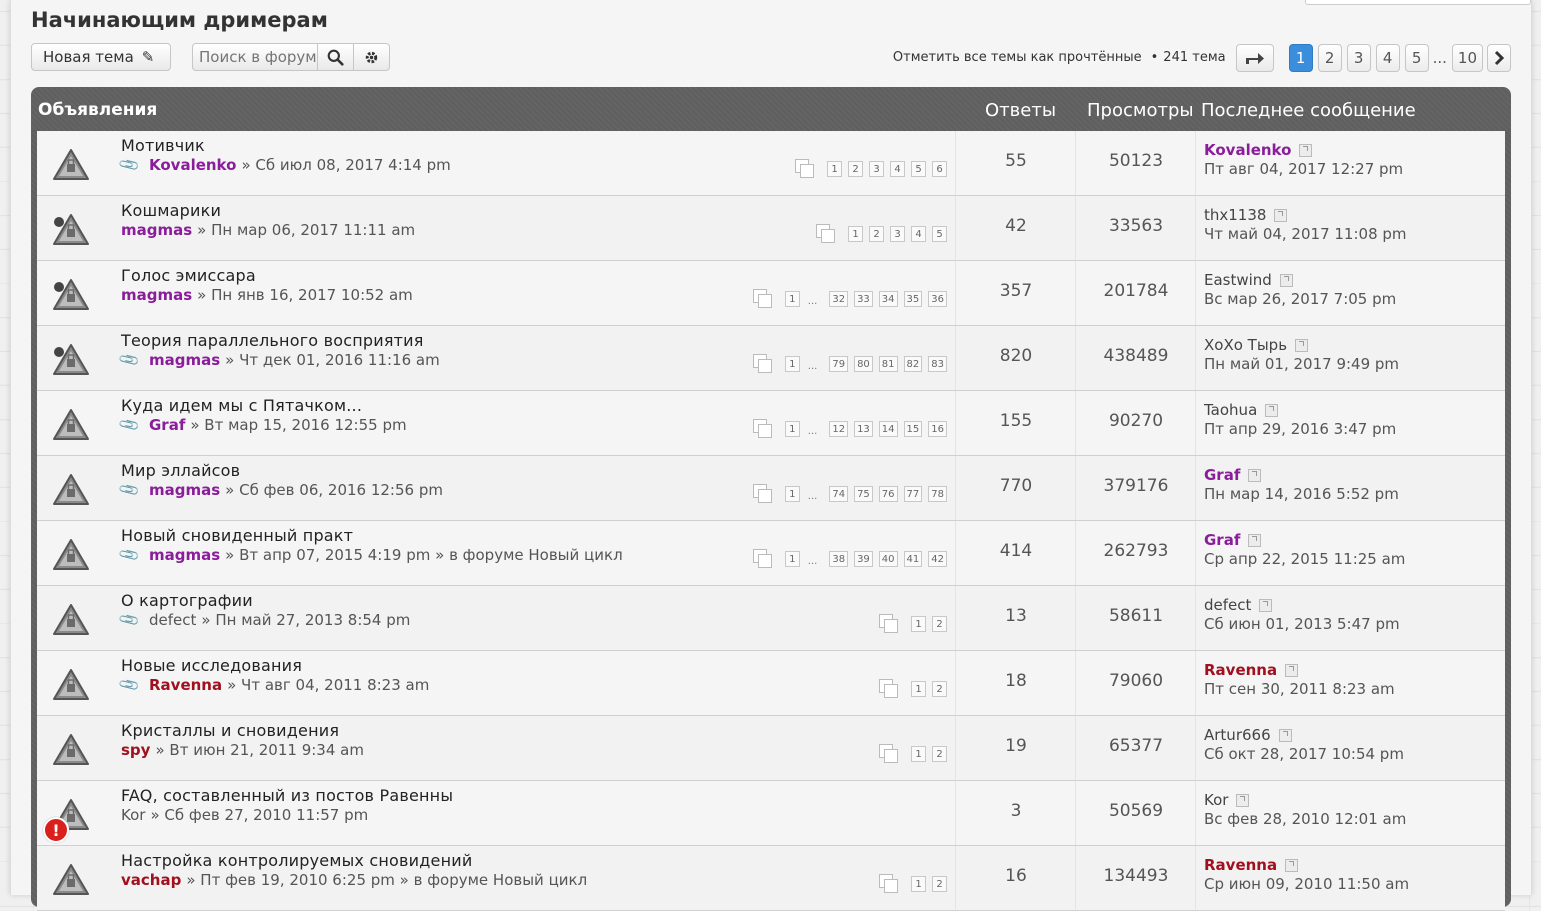  Describe the element at coordinates (237, 535) in the screenshot. I see `topic-title-link: Новый сновиденный практ` at that location.